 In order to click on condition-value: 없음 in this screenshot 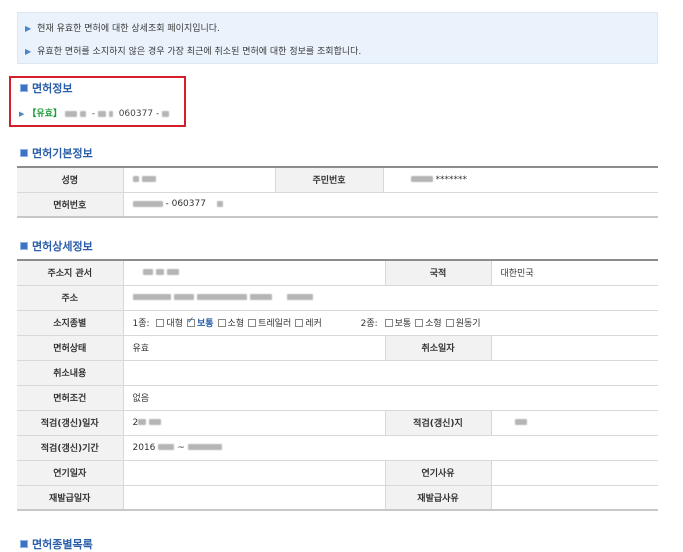, I will do `click(390, 397)`.